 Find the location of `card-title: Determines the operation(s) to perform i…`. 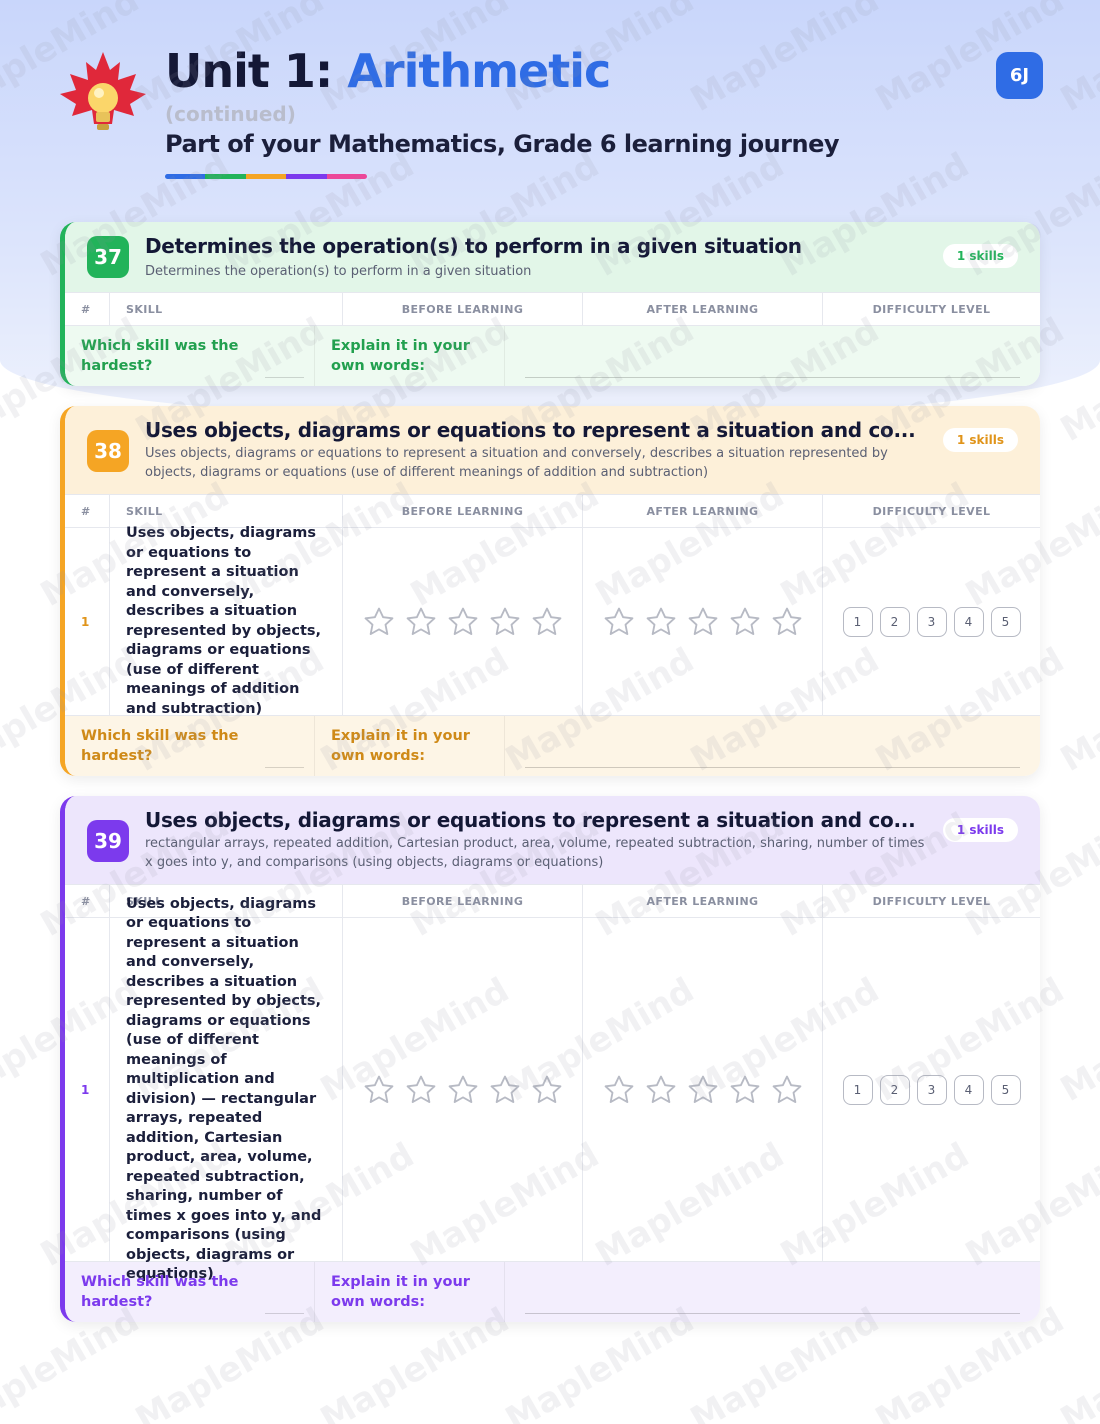

card-title: Determines the operation(s) to perform i… is located at coordinates (473, 246).